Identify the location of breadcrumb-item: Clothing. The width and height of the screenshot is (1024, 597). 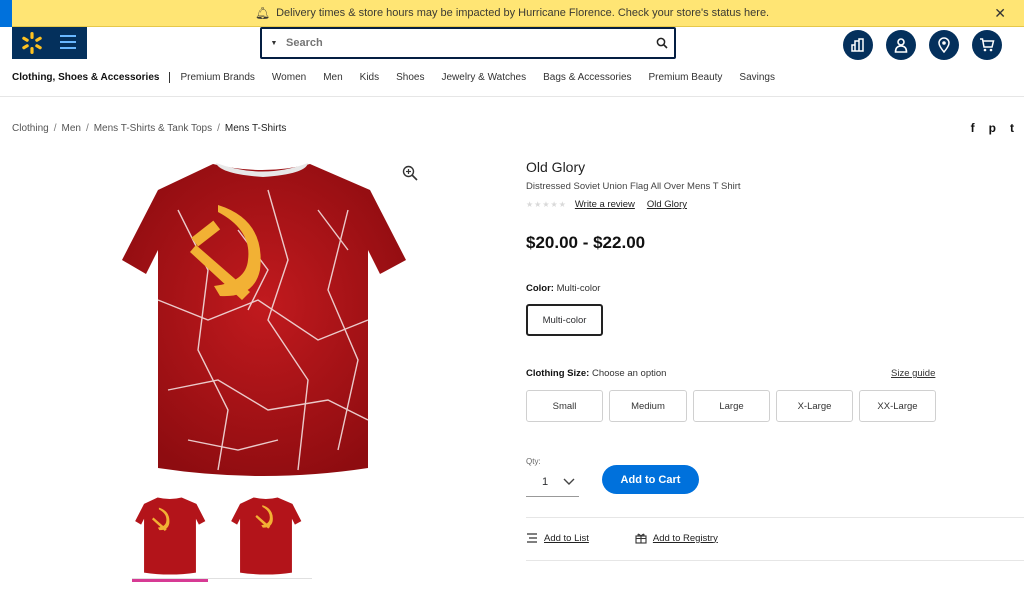
(30, 128).